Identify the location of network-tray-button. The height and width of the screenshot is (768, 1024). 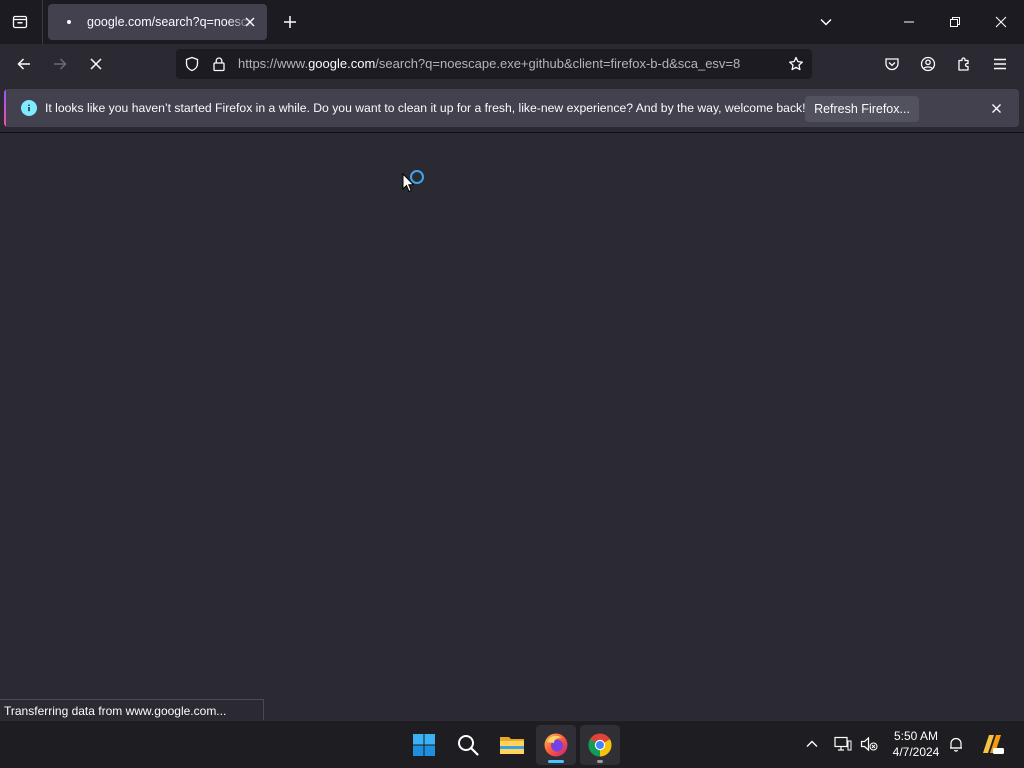
(843, 744).